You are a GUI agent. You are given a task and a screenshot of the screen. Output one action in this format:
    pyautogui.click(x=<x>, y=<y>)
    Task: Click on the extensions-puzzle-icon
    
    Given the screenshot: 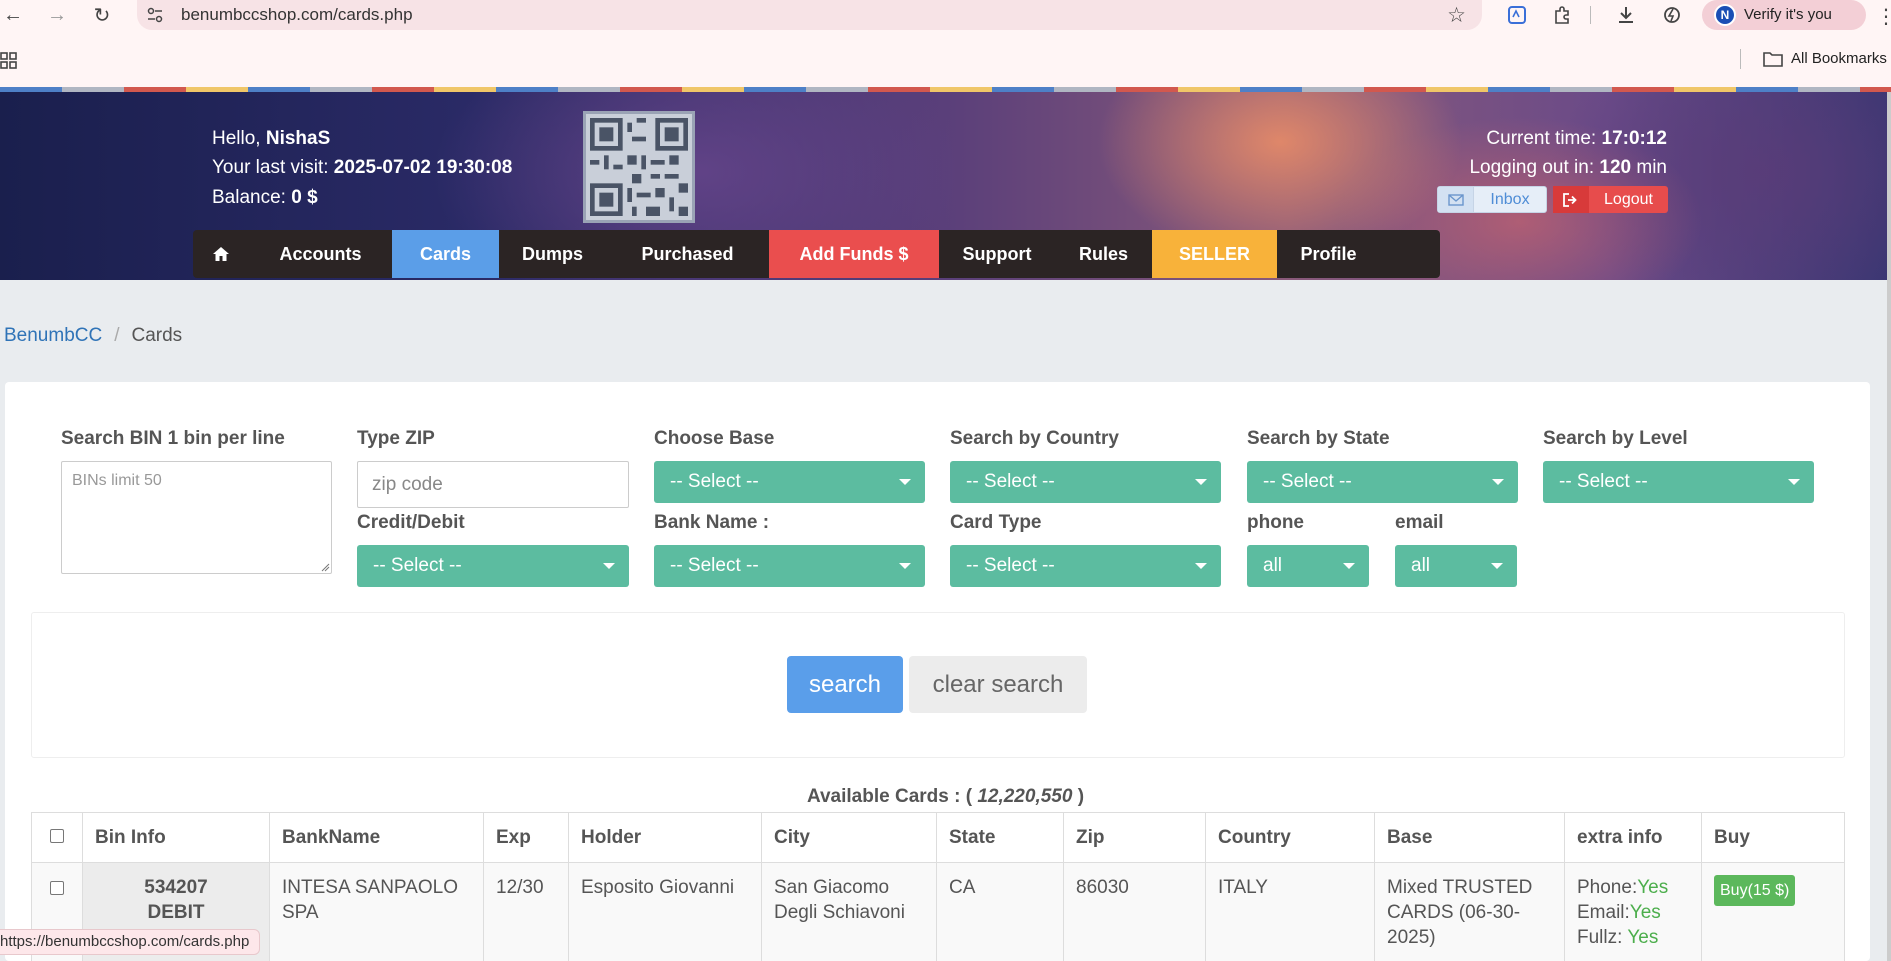 What is the action you would take?
    pyautogui.click(x=1562, y=15)
    